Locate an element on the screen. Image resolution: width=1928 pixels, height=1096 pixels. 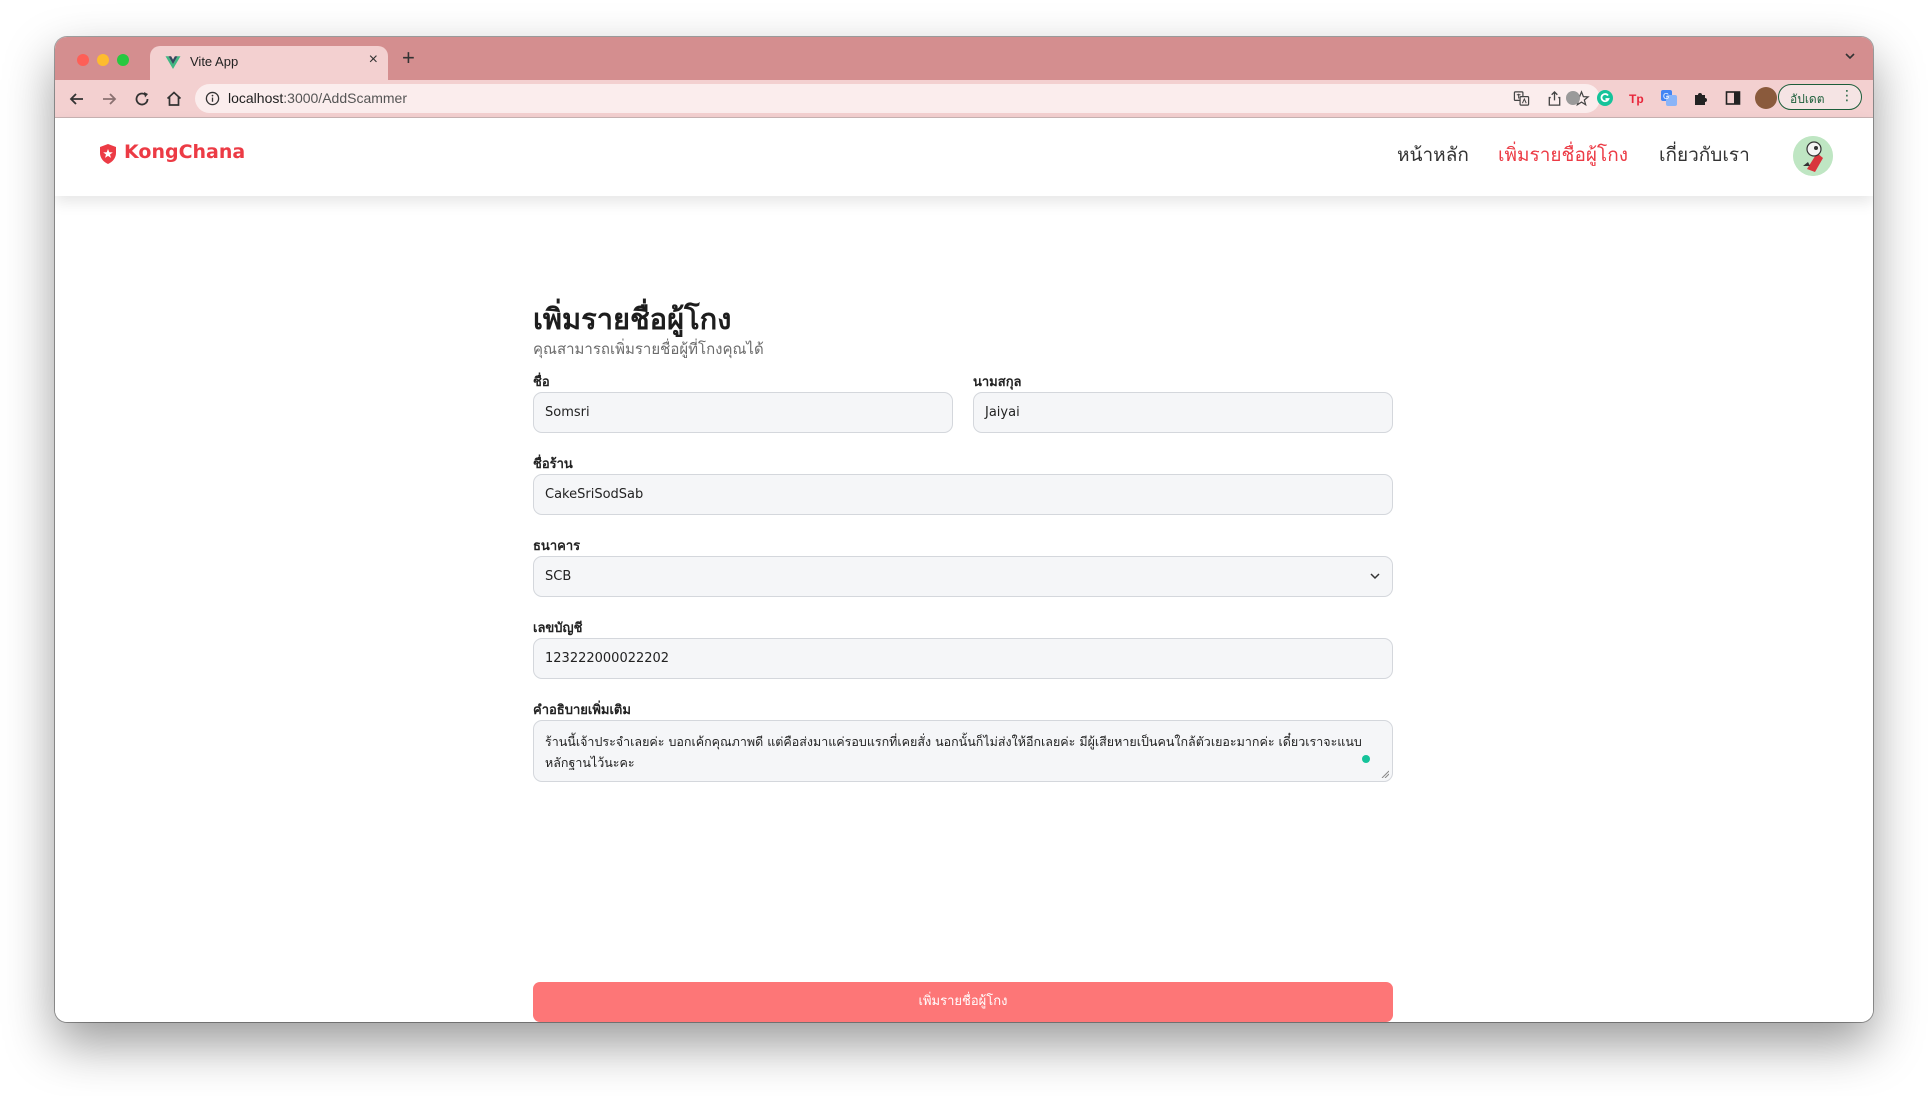
reload-icon is located at coordinates (142, 99).